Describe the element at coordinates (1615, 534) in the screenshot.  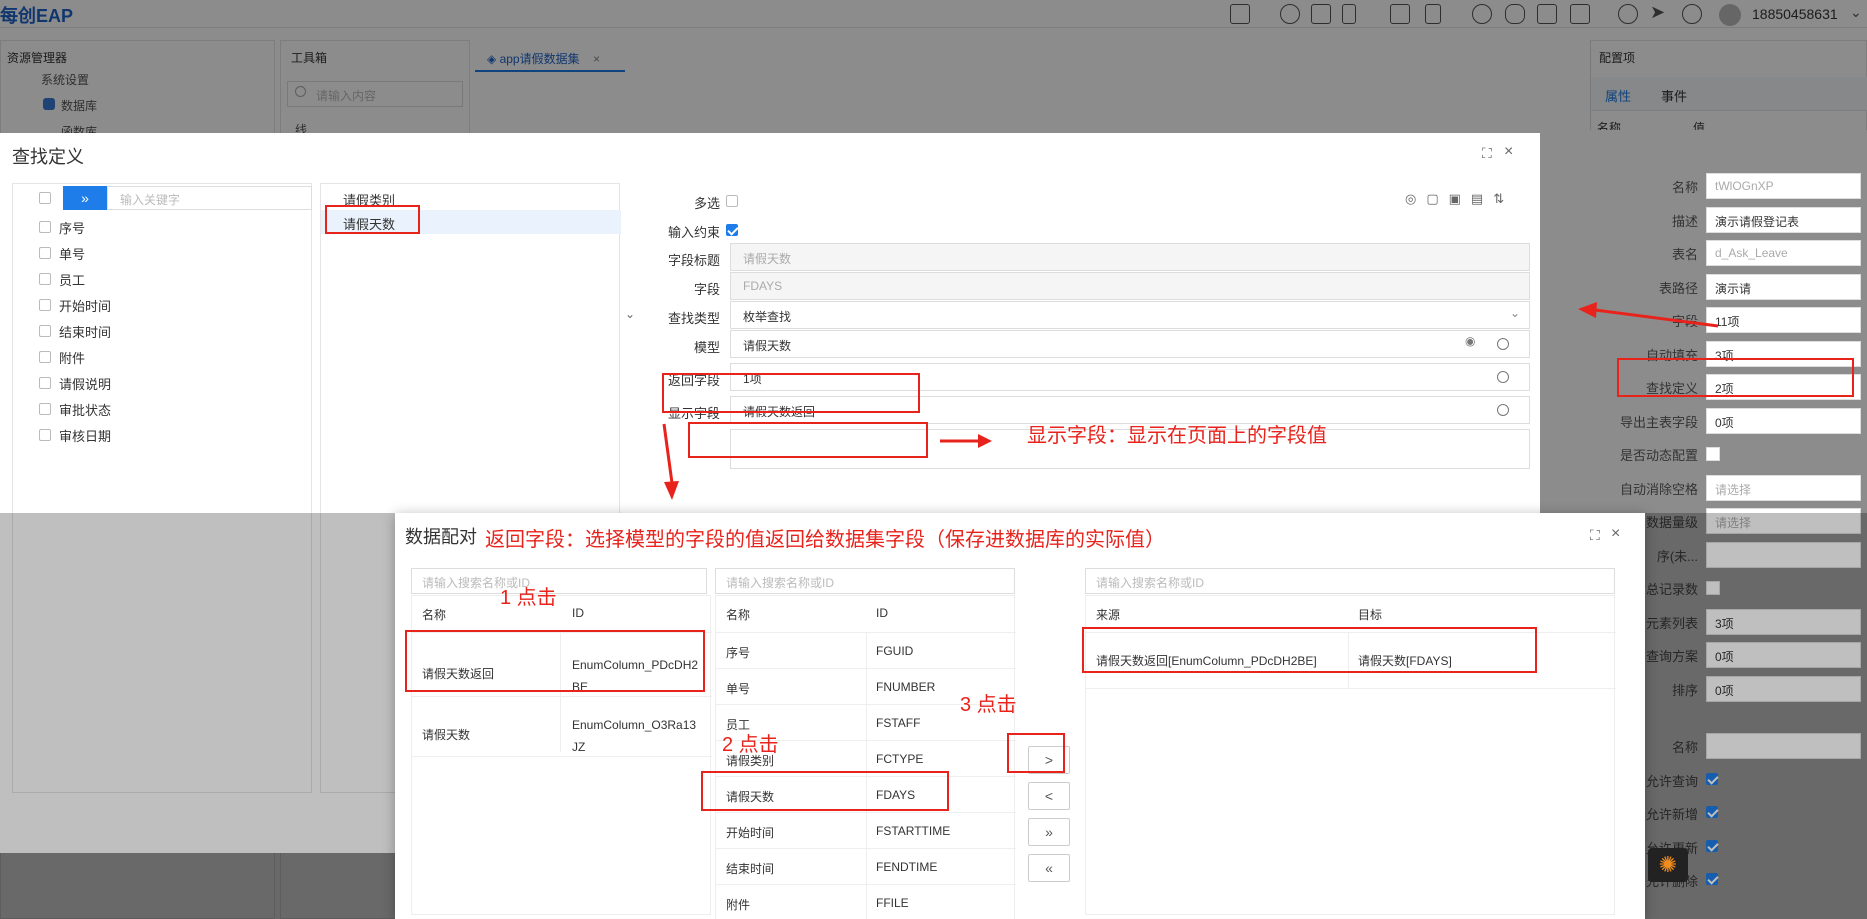
I see `close-icon: ×` at that location.